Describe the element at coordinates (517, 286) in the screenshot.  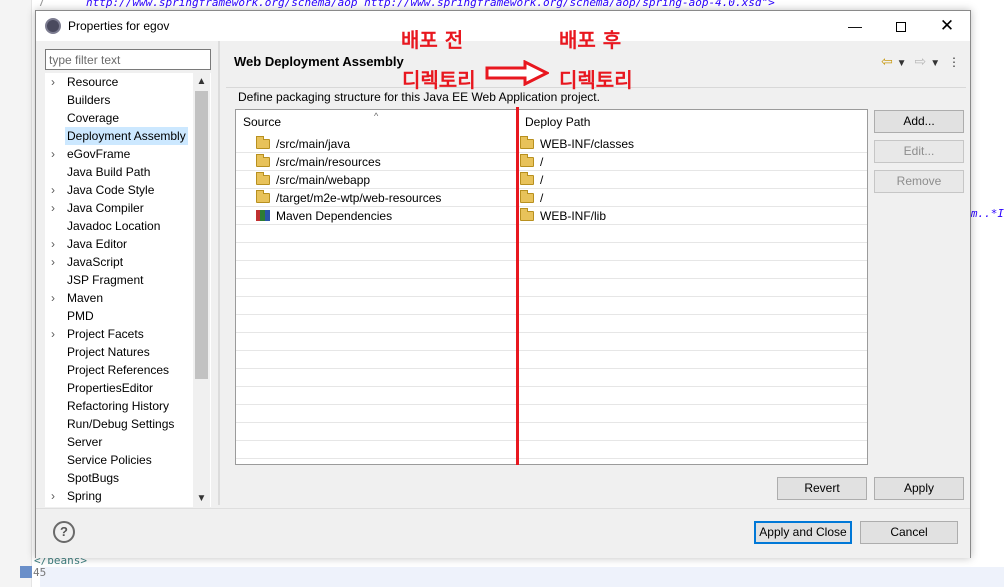
I see `annotation-divider-line` at that location.